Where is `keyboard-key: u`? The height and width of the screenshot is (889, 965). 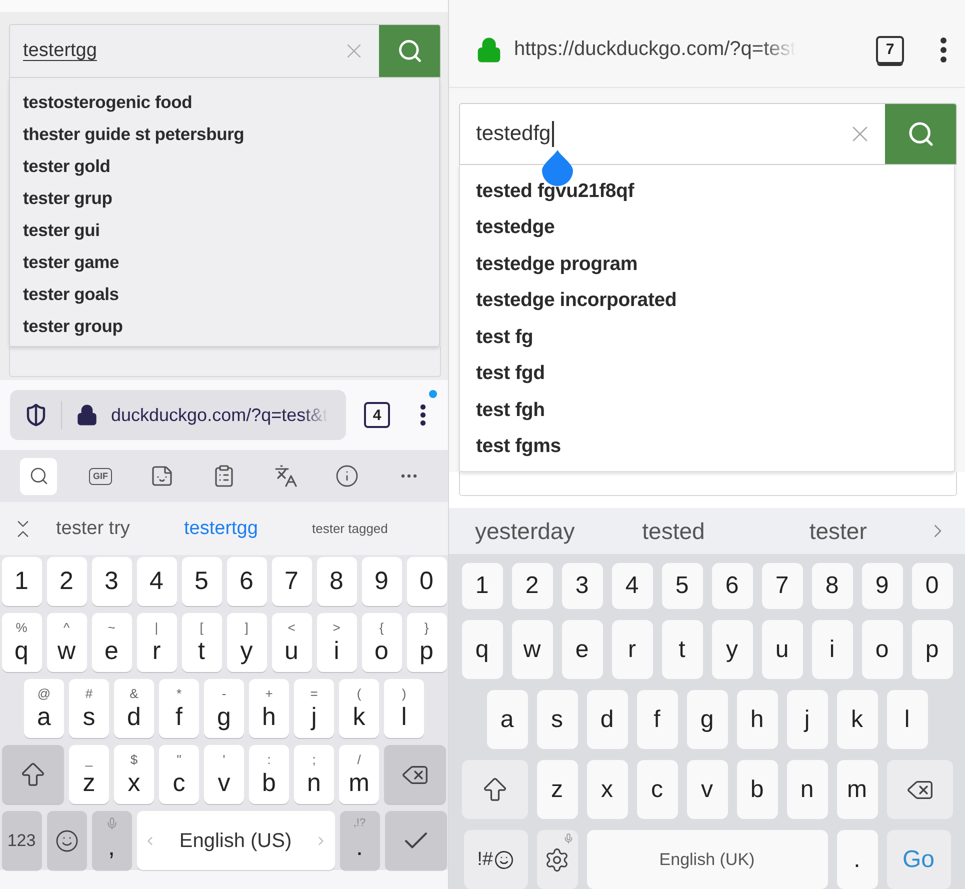 keyboard-key: u is located at coordinates (782, 649).